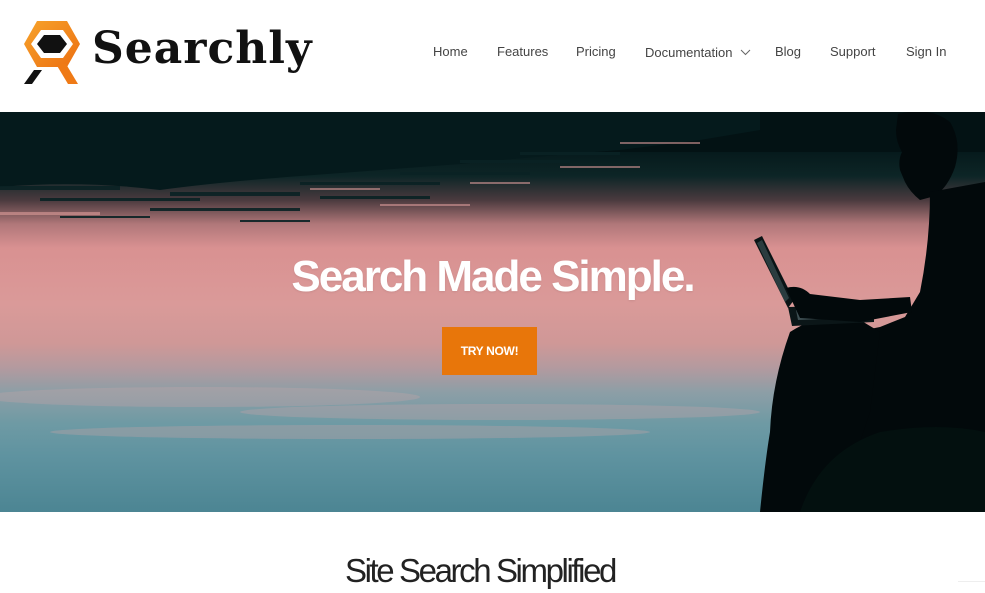 This screenshot has width=985, height=593. What do you see at coordinates (596, 52) in the screenshot?
I see `nav-pricing: Pricing` at bounding box center [596, 52].